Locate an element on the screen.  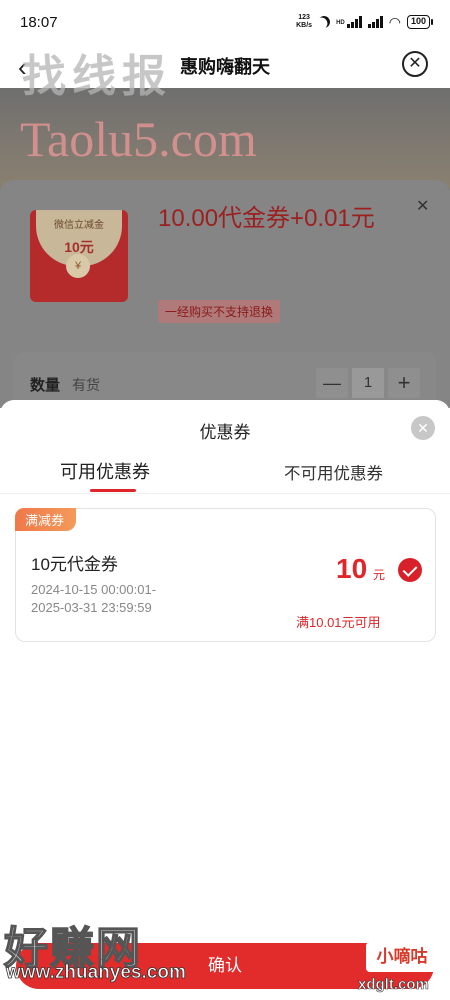
red-envelope-image: 微信立减金 10元 ¥ is located at coordinates (79, 256).